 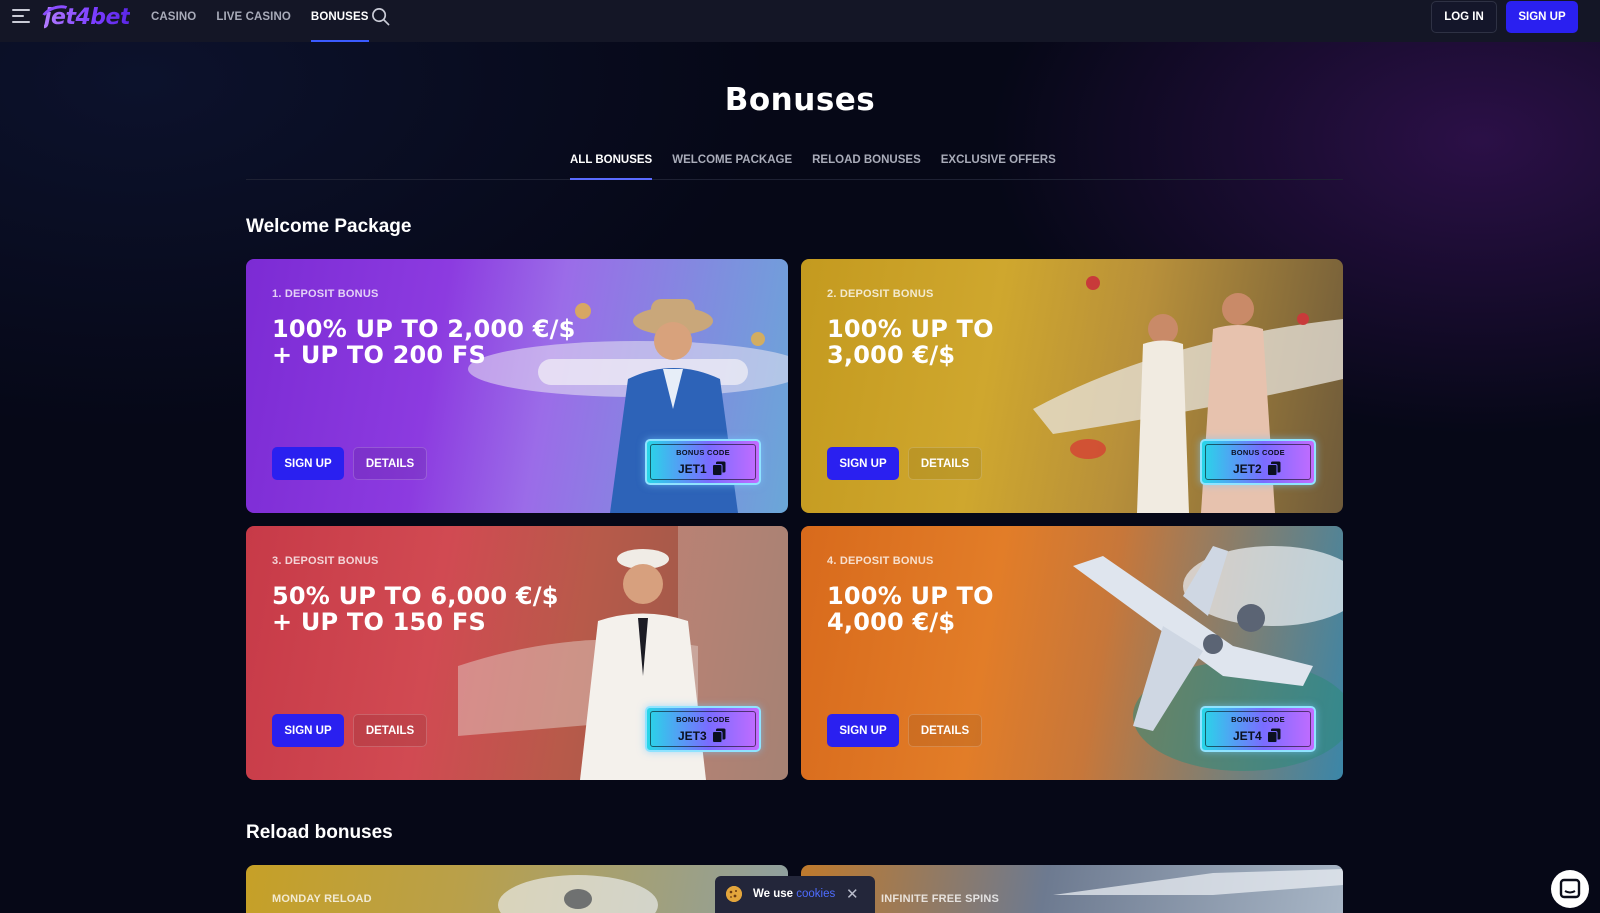 I want to click on card-kicker: 4. DEPOSIT BONUS, so click(x=880, y=561).